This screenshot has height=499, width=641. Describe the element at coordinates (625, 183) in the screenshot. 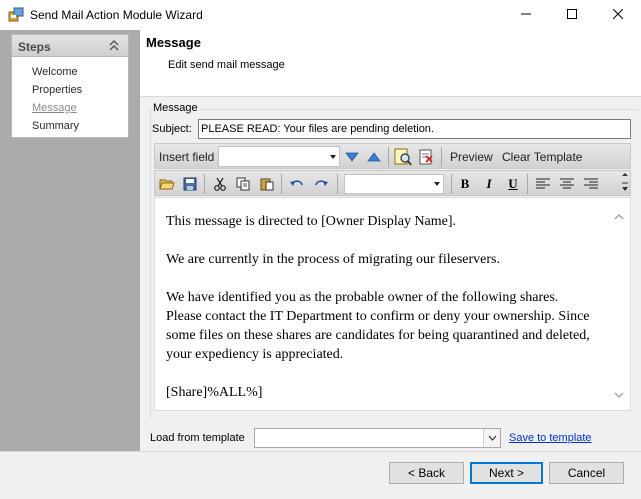

I see `toolbar-overflow-icon` at that location.